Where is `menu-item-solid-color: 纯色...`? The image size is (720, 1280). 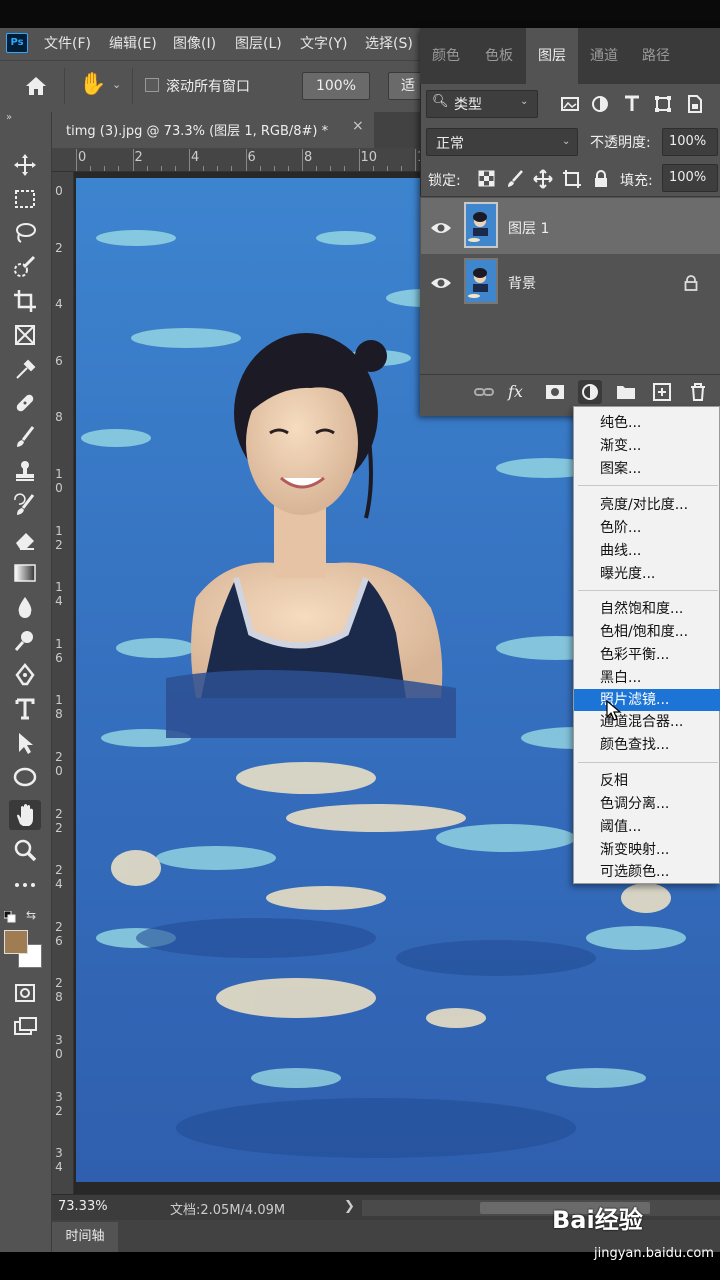
menu-item-solid-color: 纯色... is located at coordinates (647, 423).